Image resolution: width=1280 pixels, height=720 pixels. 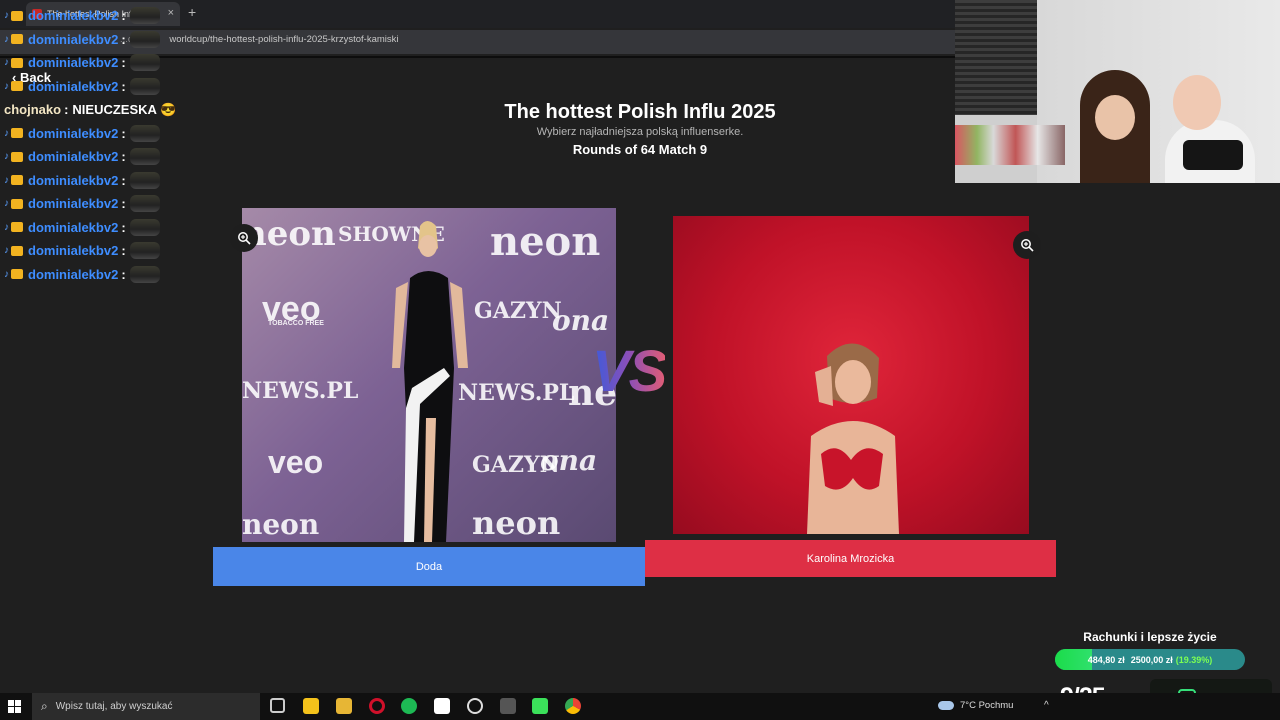 I want to click on page-title: The hottest Polish Influ 2025, so click(x=640, y=112).